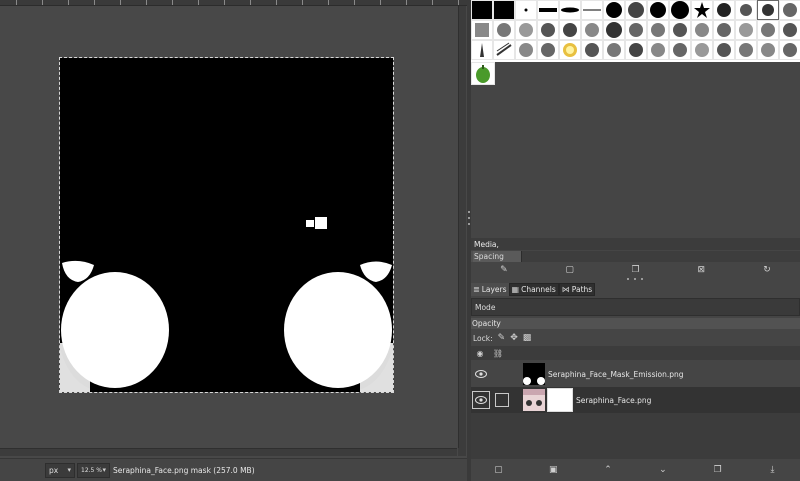 Image resolution: width=800 pixels, height=481 pixels. What do you see at coordinates (553, 470) in the screenshot?
I see `new-layer-group-icon: ▣` at bounding box center [553, 470].